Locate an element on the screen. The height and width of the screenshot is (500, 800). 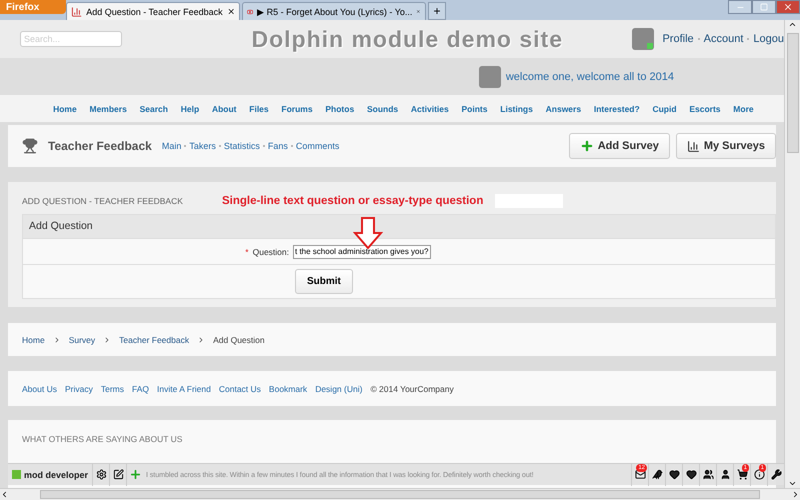
footer-link: Invite A Friend is located at coordinates (184, 389).